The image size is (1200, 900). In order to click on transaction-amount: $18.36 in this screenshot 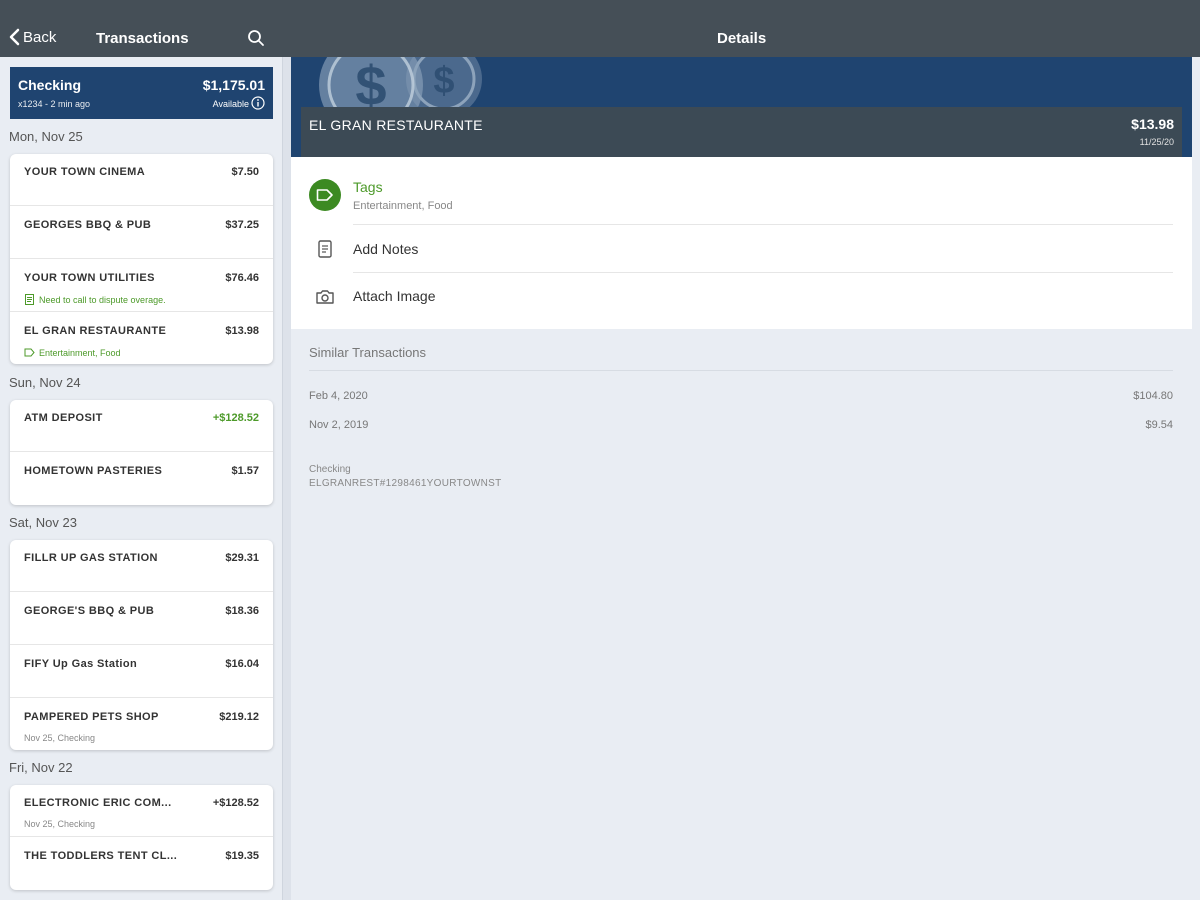, I will do `click(242, 611)`.